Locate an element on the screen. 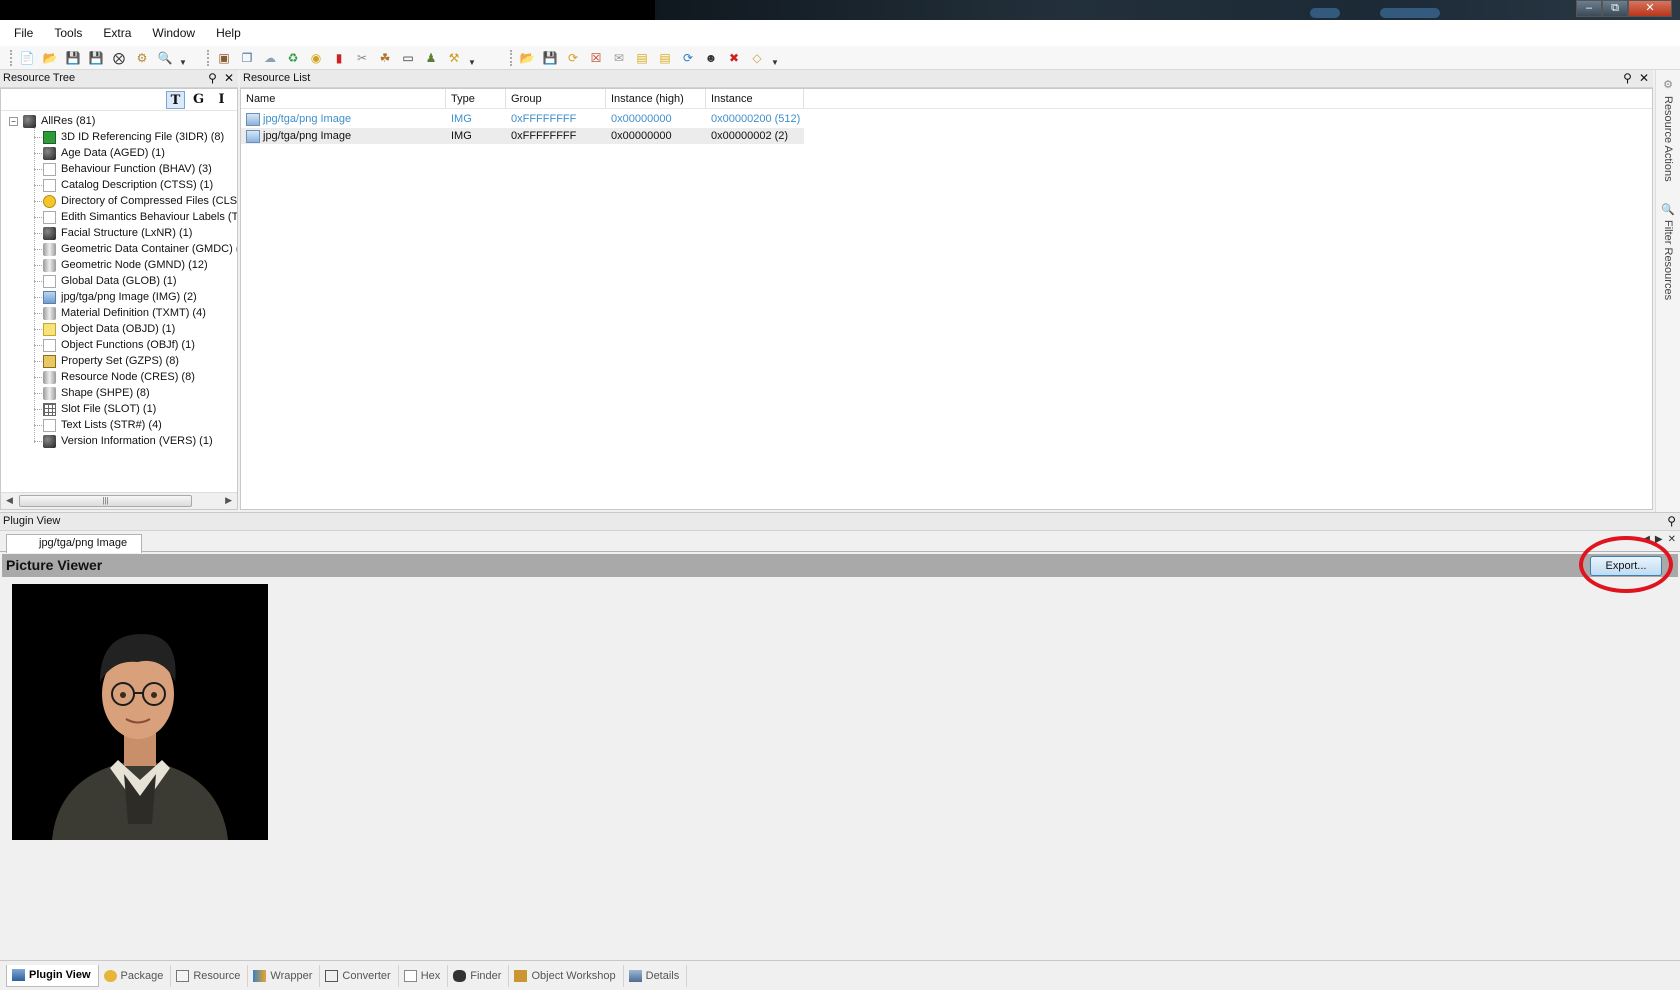 The width and height of the screenshot is (1680, 990). eraser-icon: ◇ is located at coordinates (757, 58).